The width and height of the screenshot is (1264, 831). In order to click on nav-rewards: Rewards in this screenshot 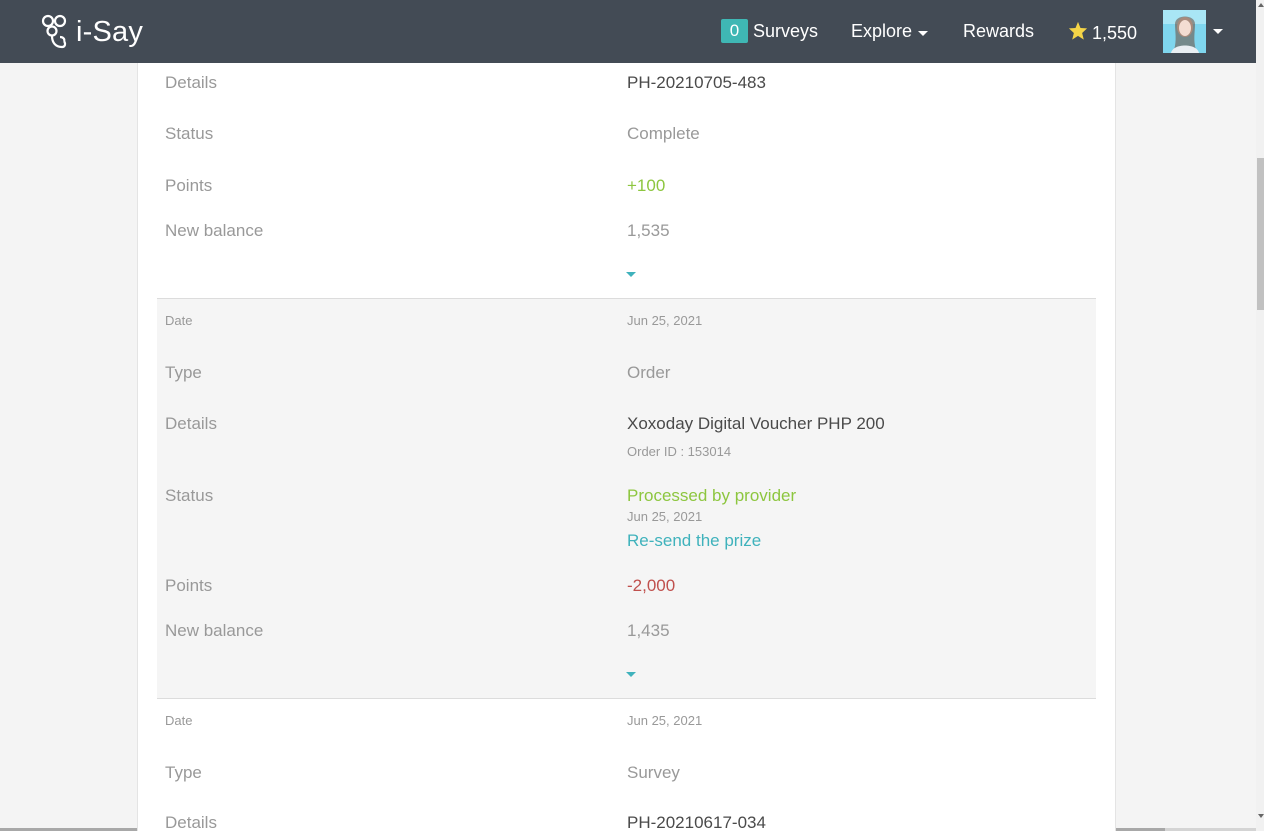, I will do `click(998, 31)`.